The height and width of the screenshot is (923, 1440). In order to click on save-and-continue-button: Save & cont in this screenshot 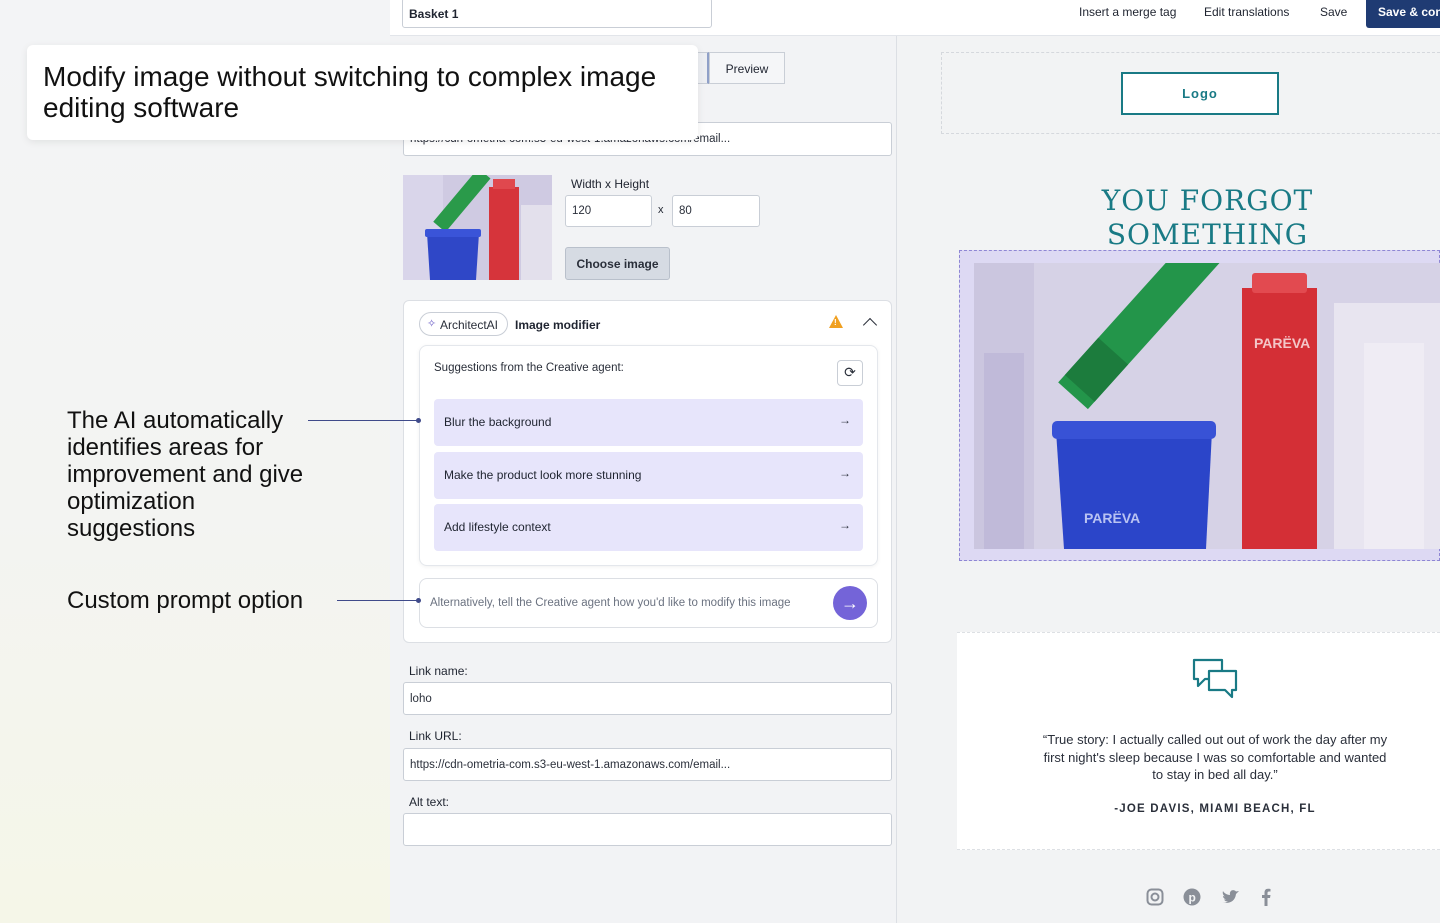, I will do `click(1403, 14)`.